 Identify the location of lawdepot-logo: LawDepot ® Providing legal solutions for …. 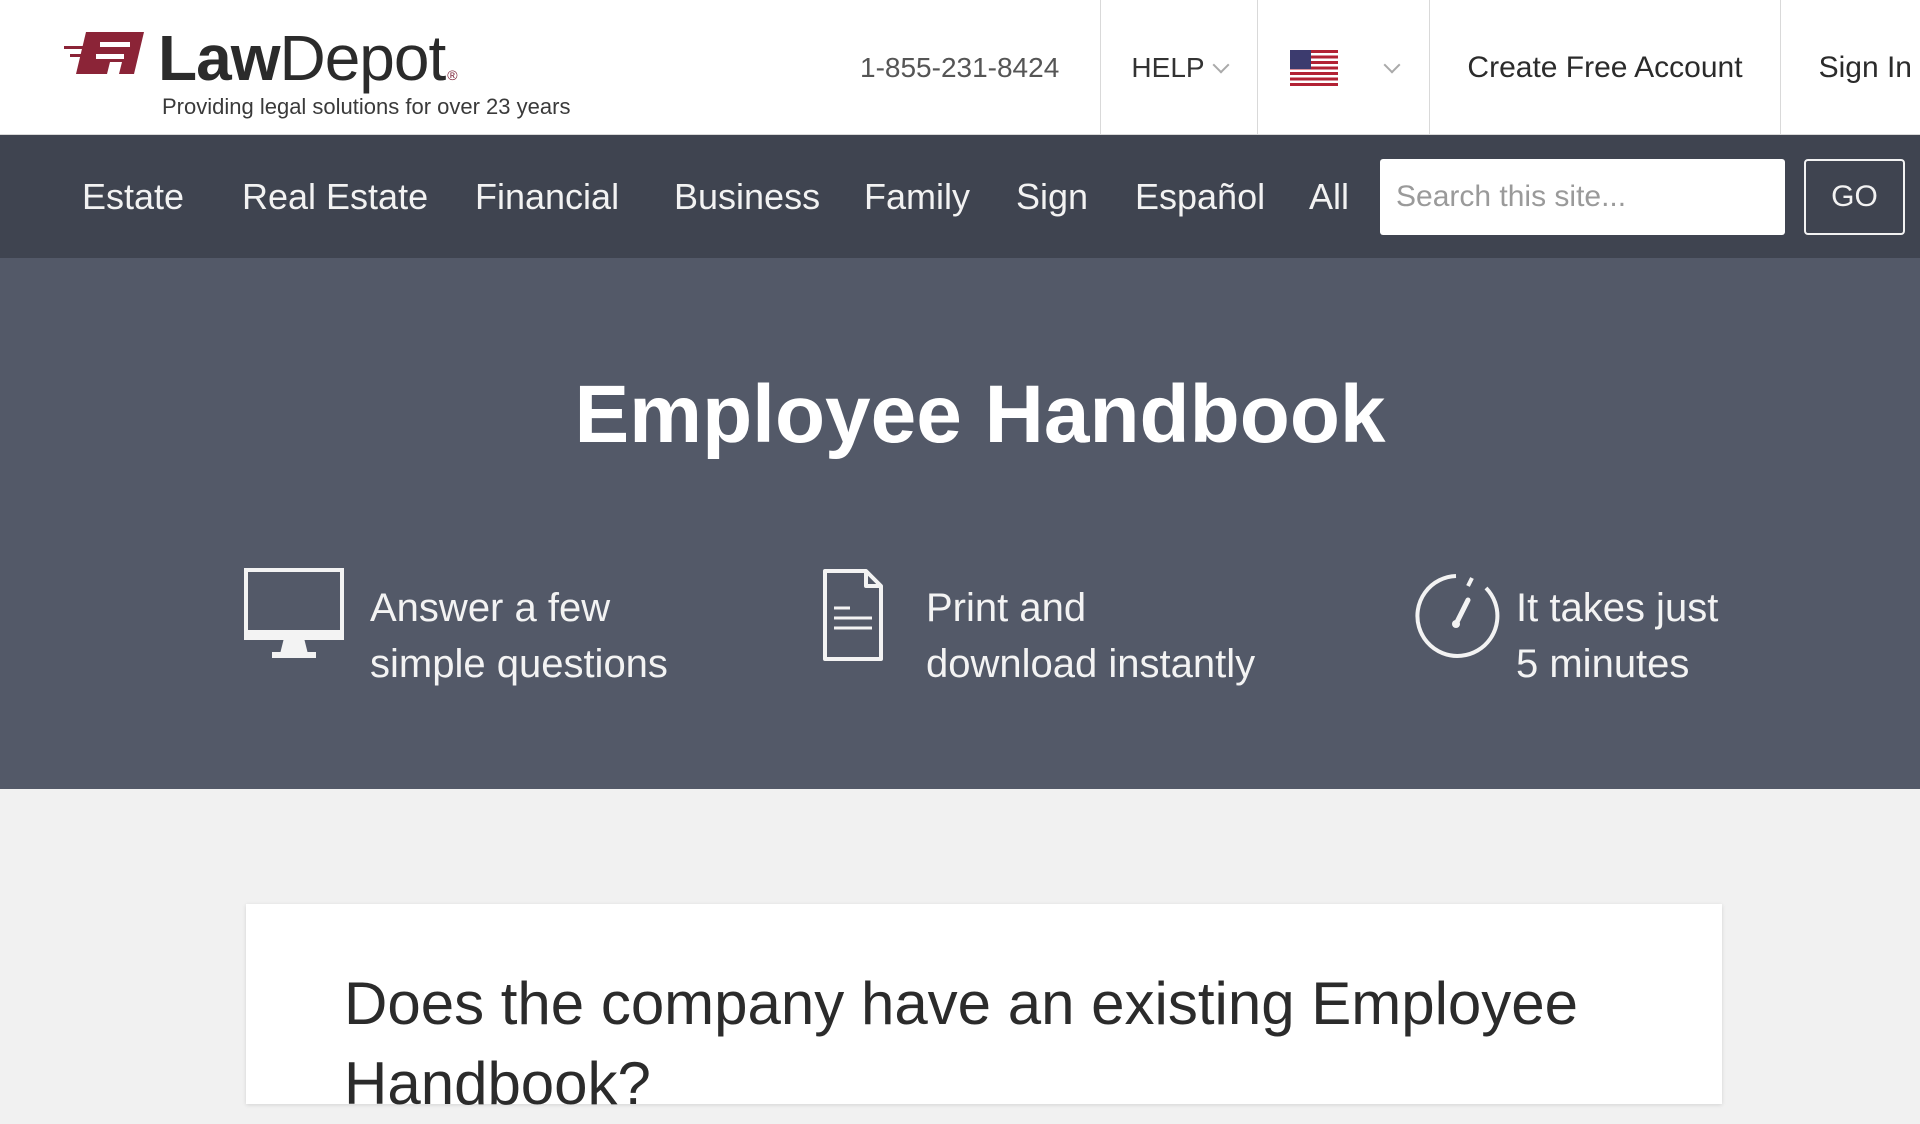
(324, 73).